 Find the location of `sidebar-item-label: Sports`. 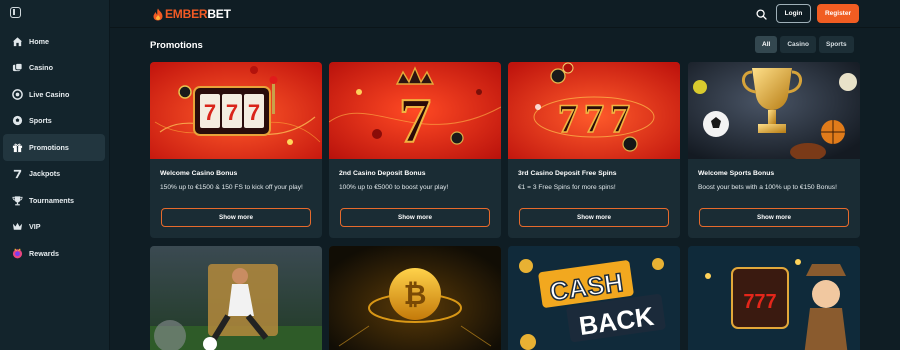

sidebar-item-label: Sports is located at coordinates (40, 121).